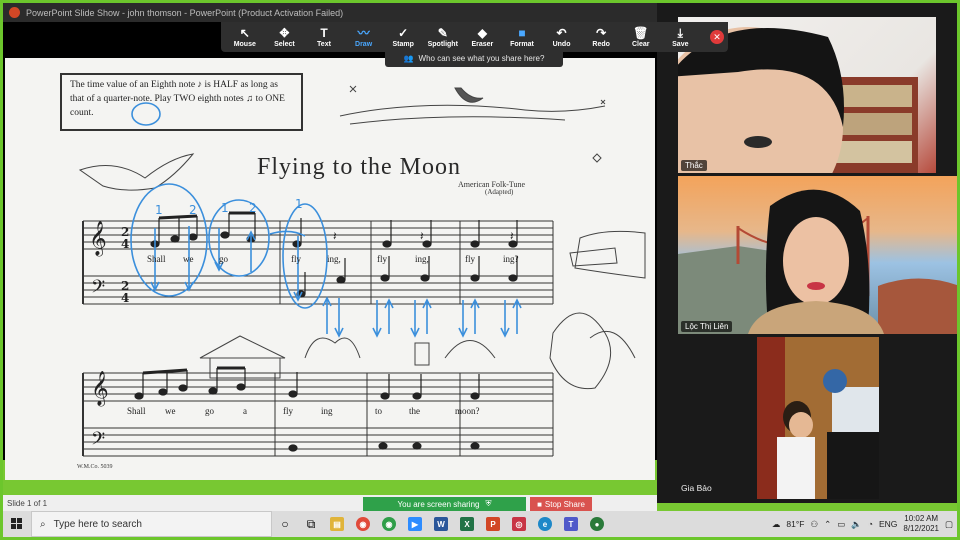  Describe the element at coordinates (499, 192) in the screenshot. I see `song-adapted: (Adapted)` at that location.